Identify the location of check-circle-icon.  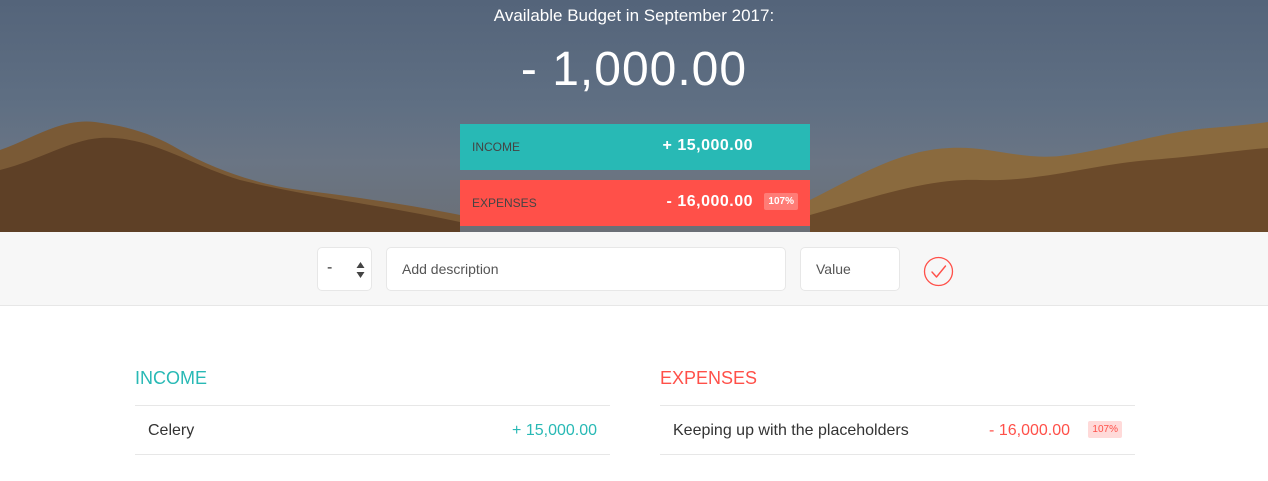
(938, 271).